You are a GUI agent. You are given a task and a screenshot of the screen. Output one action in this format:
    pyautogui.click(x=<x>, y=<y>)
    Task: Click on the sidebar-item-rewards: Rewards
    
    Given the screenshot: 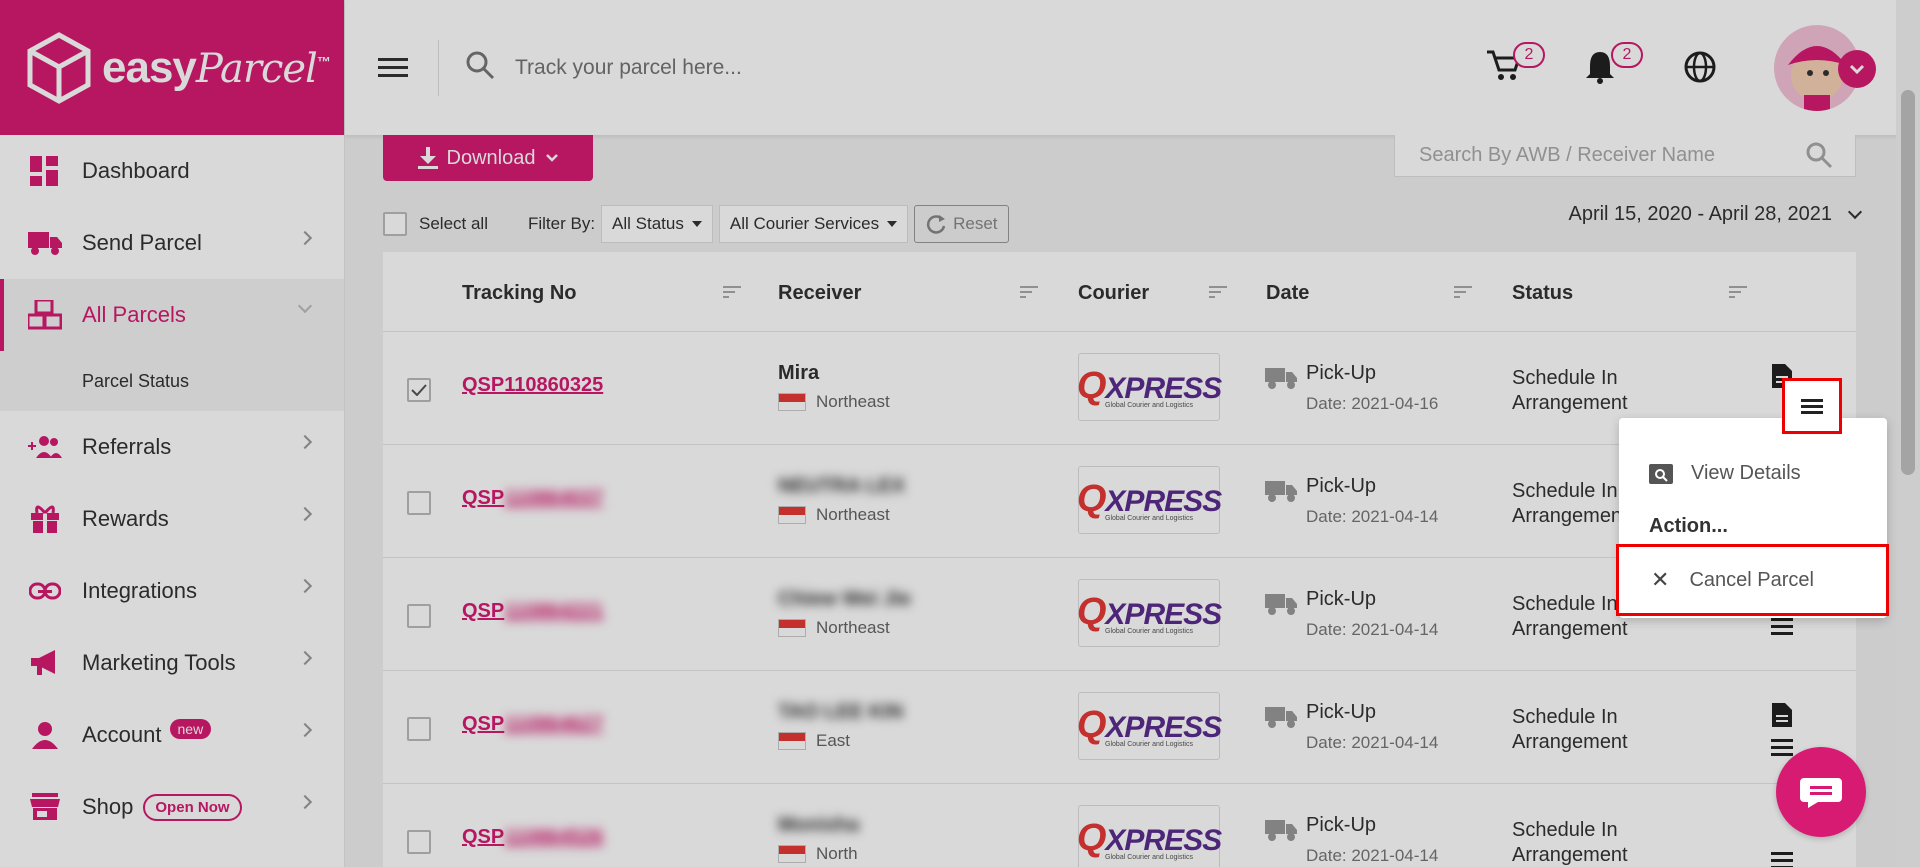 What is the action you would take?
    pyautogui.click(x=172, y=519)
    